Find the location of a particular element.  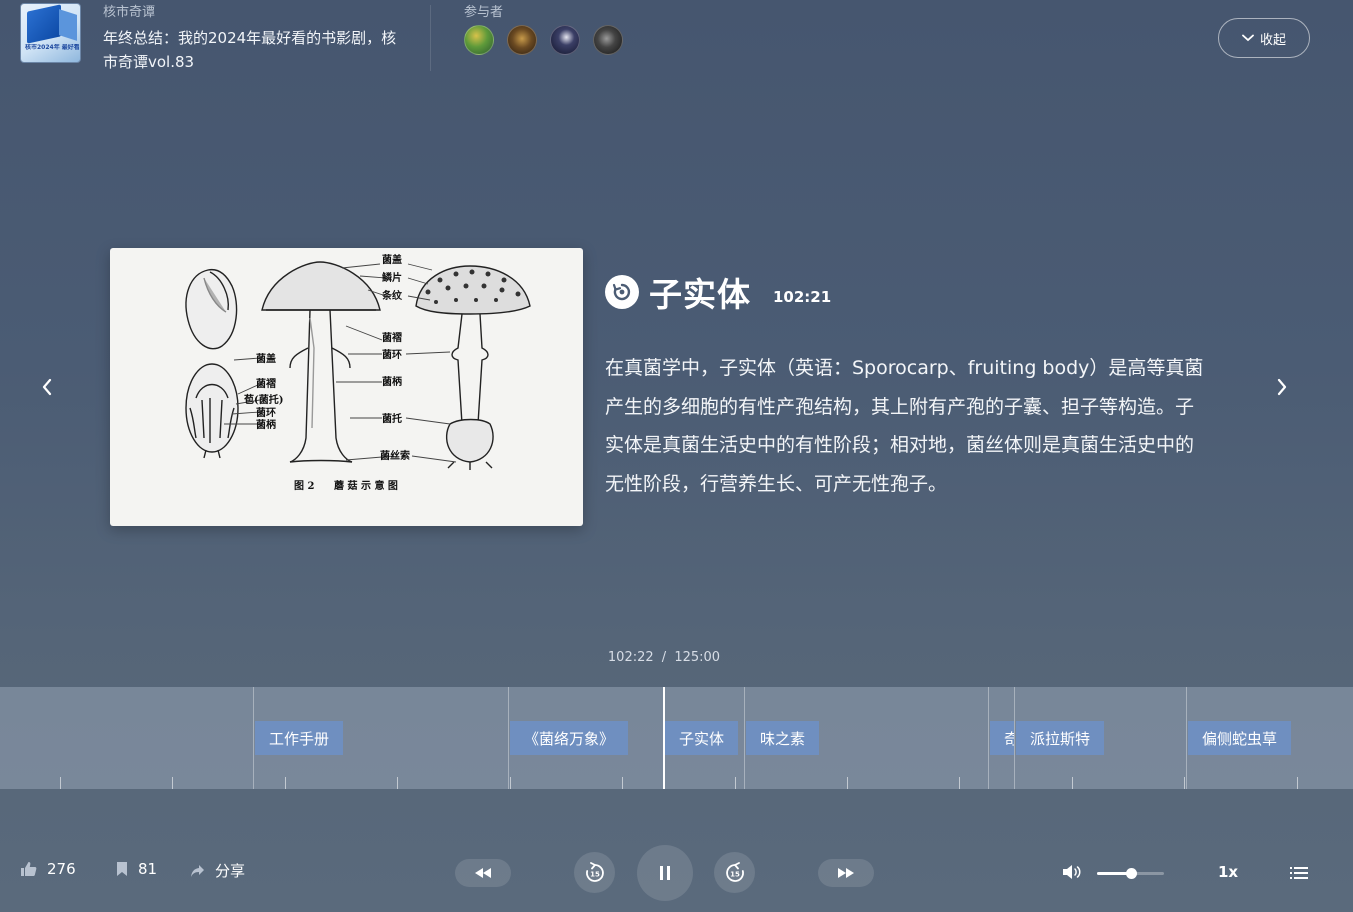

replay-chapter-icon is located at coordinates (622, 292).